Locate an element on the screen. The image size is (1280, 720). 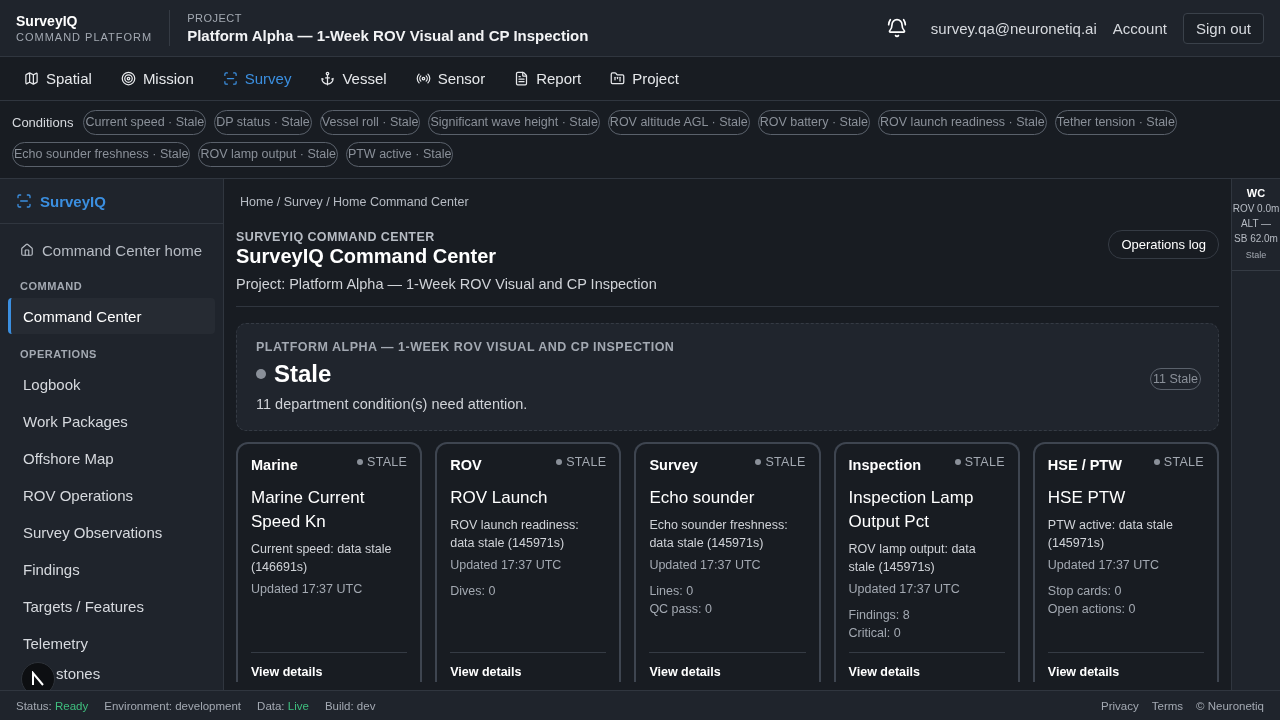
footer-link: © Neuronetiq is located at coordinates (1230, 705).